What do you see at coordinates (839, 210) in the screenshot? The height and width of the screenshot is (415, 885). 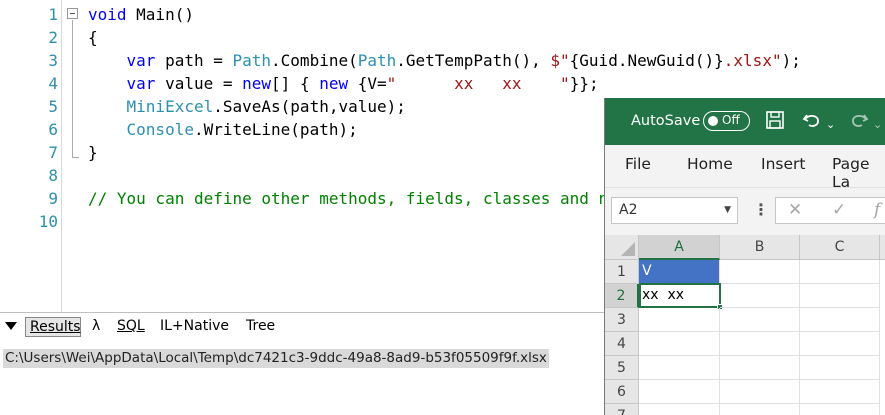 I see `enter-icon: ✓` at bounding box center [839, 210].